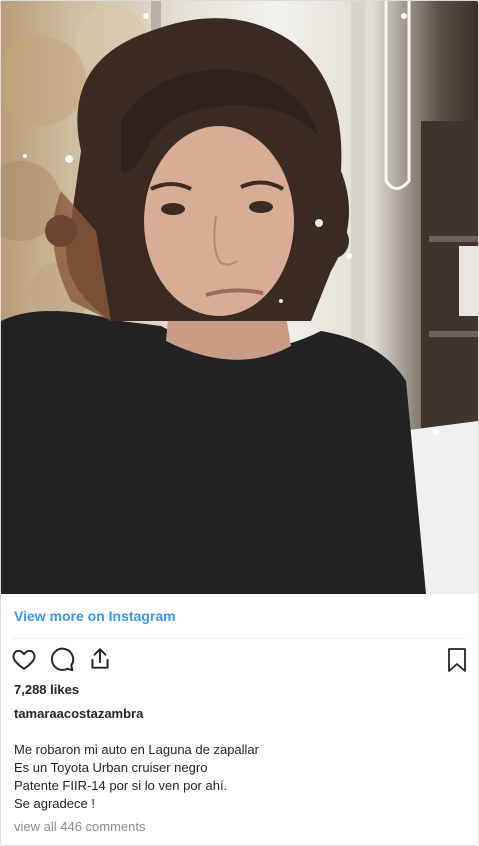 The image size is (479, 846). I want to click on caption-line: Patente FIIR-14 por si lo ven por ahí., so click(121, 785).